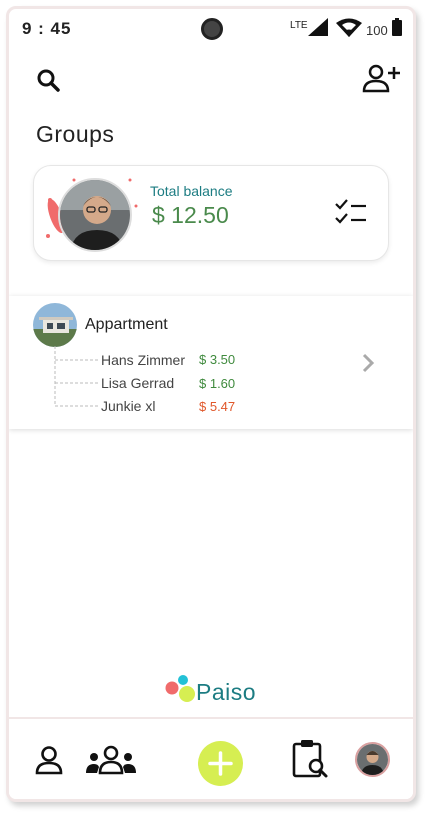  I want to click on add-button, so click(220, 763).